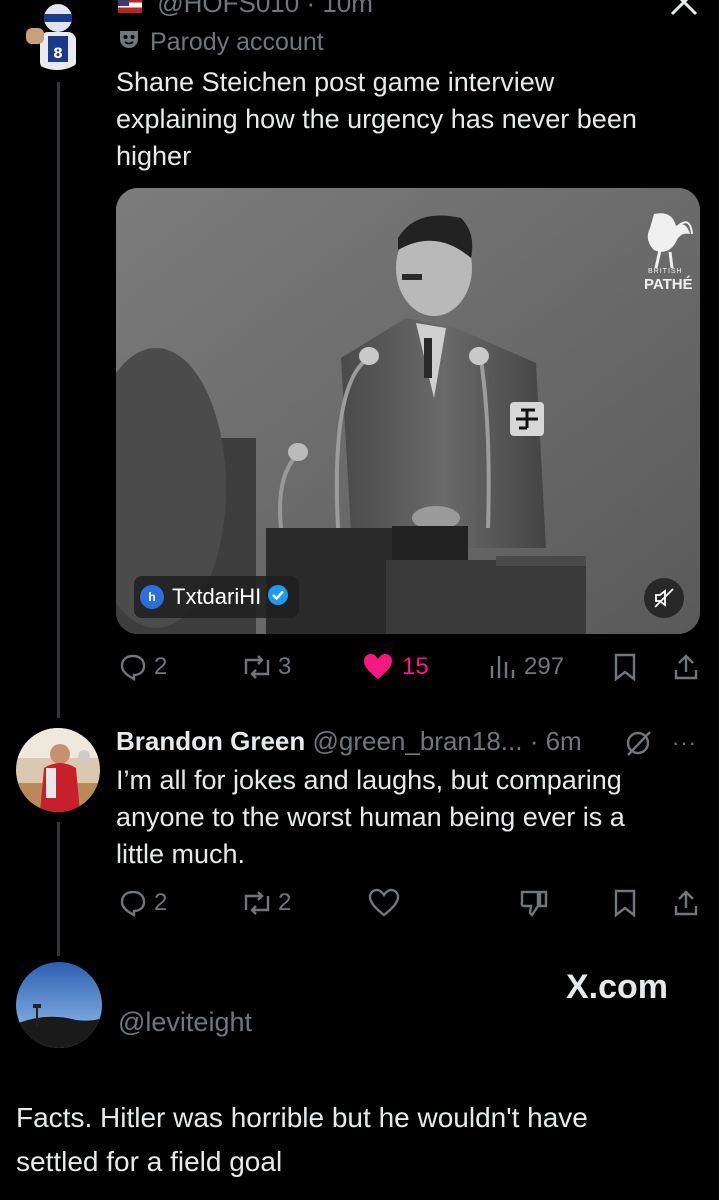 The image size is (719, 1200). I want to click on tweet2-header: Brandon Green @green_bran18... · 6m, so click(349, 741).